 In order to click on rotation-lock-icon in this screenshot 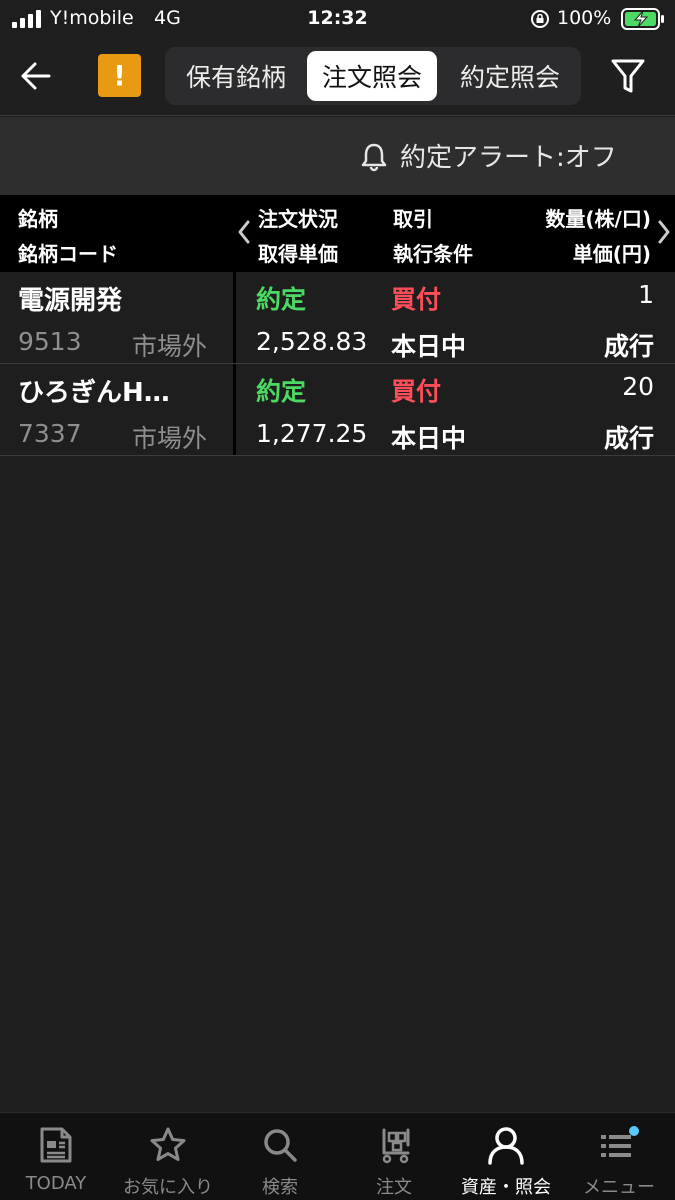, I will do `click(540, 21)`.